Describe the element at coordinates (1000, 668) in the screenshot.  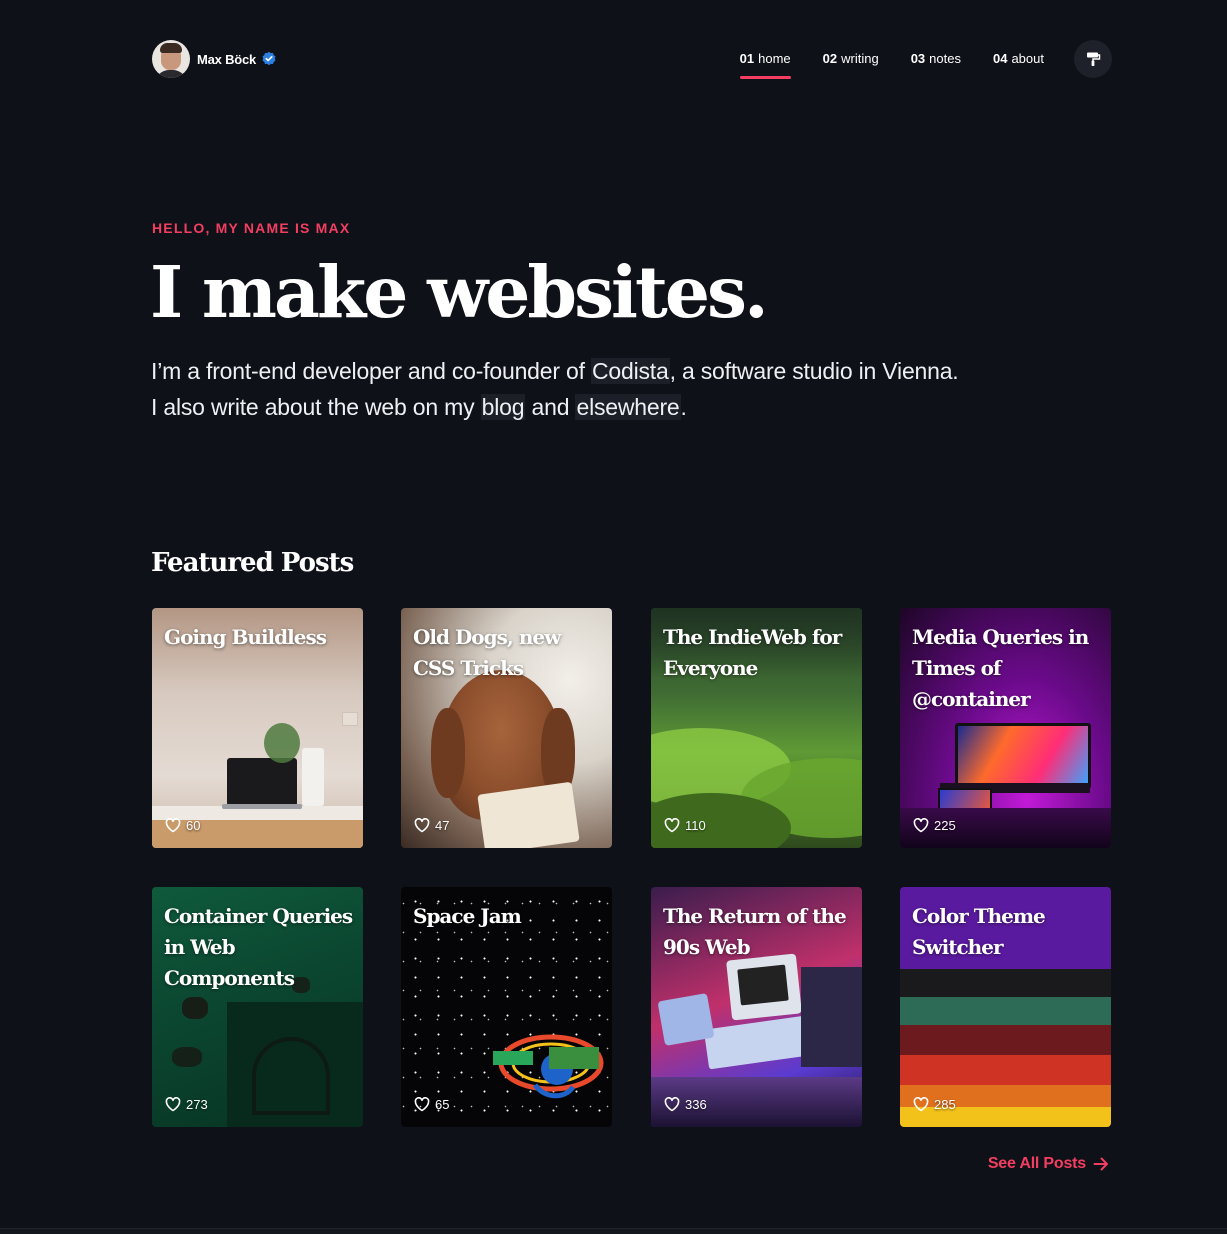
I see `post-title: Media Queries in Times of @container` at that location.